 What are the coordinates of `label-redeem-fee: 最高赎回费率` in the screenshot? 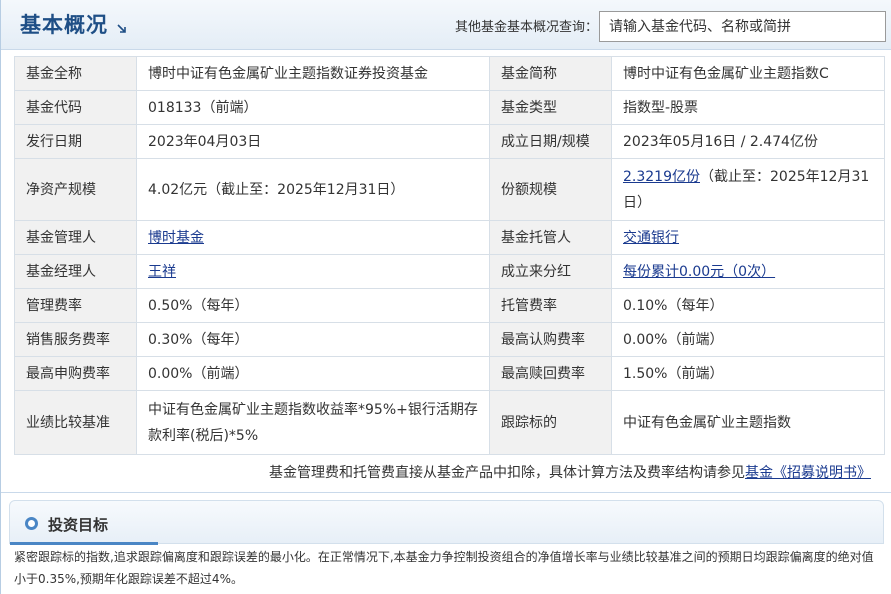 It's located at (550, 373).